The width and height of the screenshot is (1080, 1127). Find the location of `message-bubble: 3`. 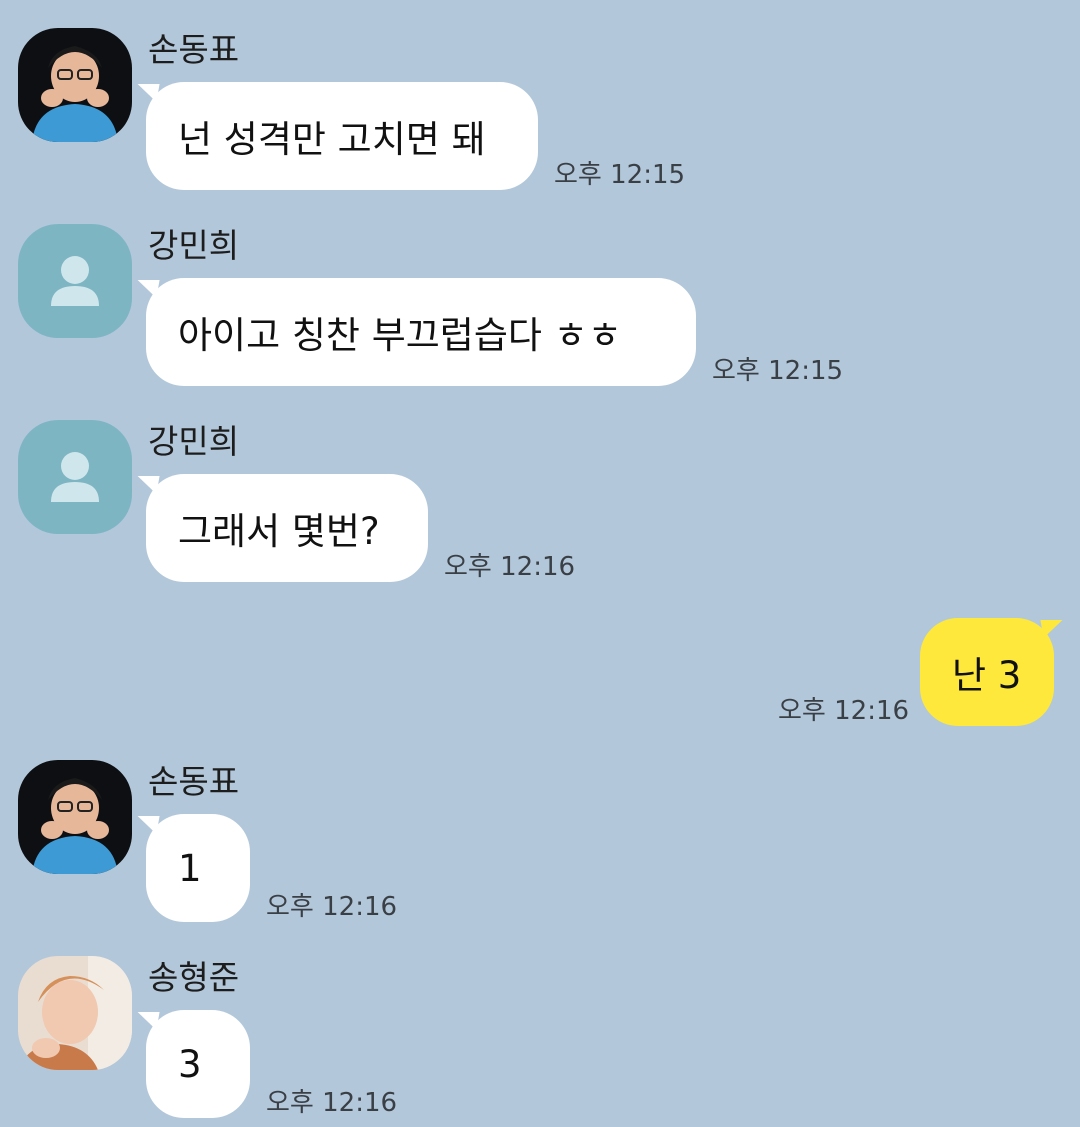

message-bubble: 3 is located at coordinates (198, 1064).